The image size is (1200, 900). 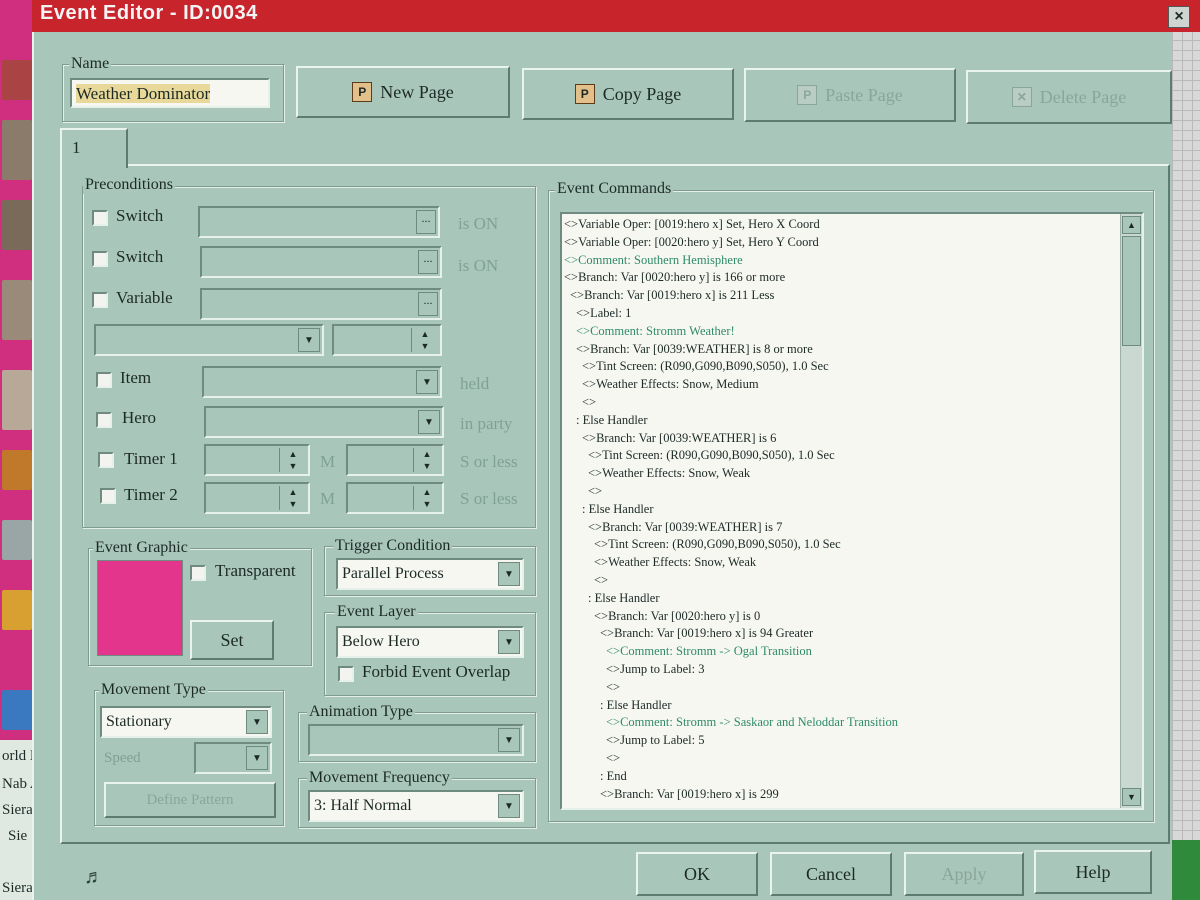 What do you see at coordinates (233, 758) in the screenshot?
I see `speed-select: ▼` at bounding box center [233, 758].